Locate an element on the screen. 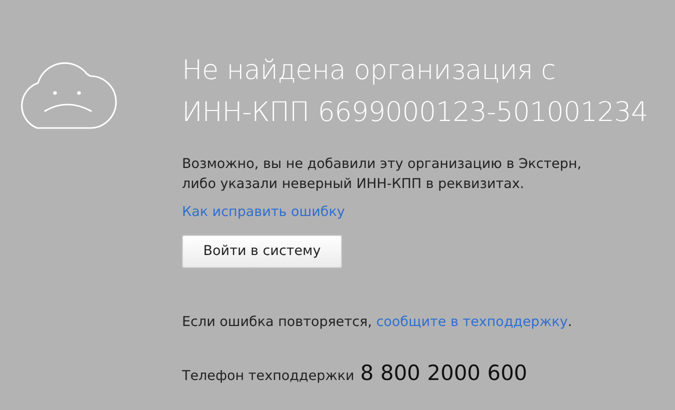 The height and width of the screenshot is (410, 675). support-link: сообщите в техподдержку is located at coordinates (472, 322).